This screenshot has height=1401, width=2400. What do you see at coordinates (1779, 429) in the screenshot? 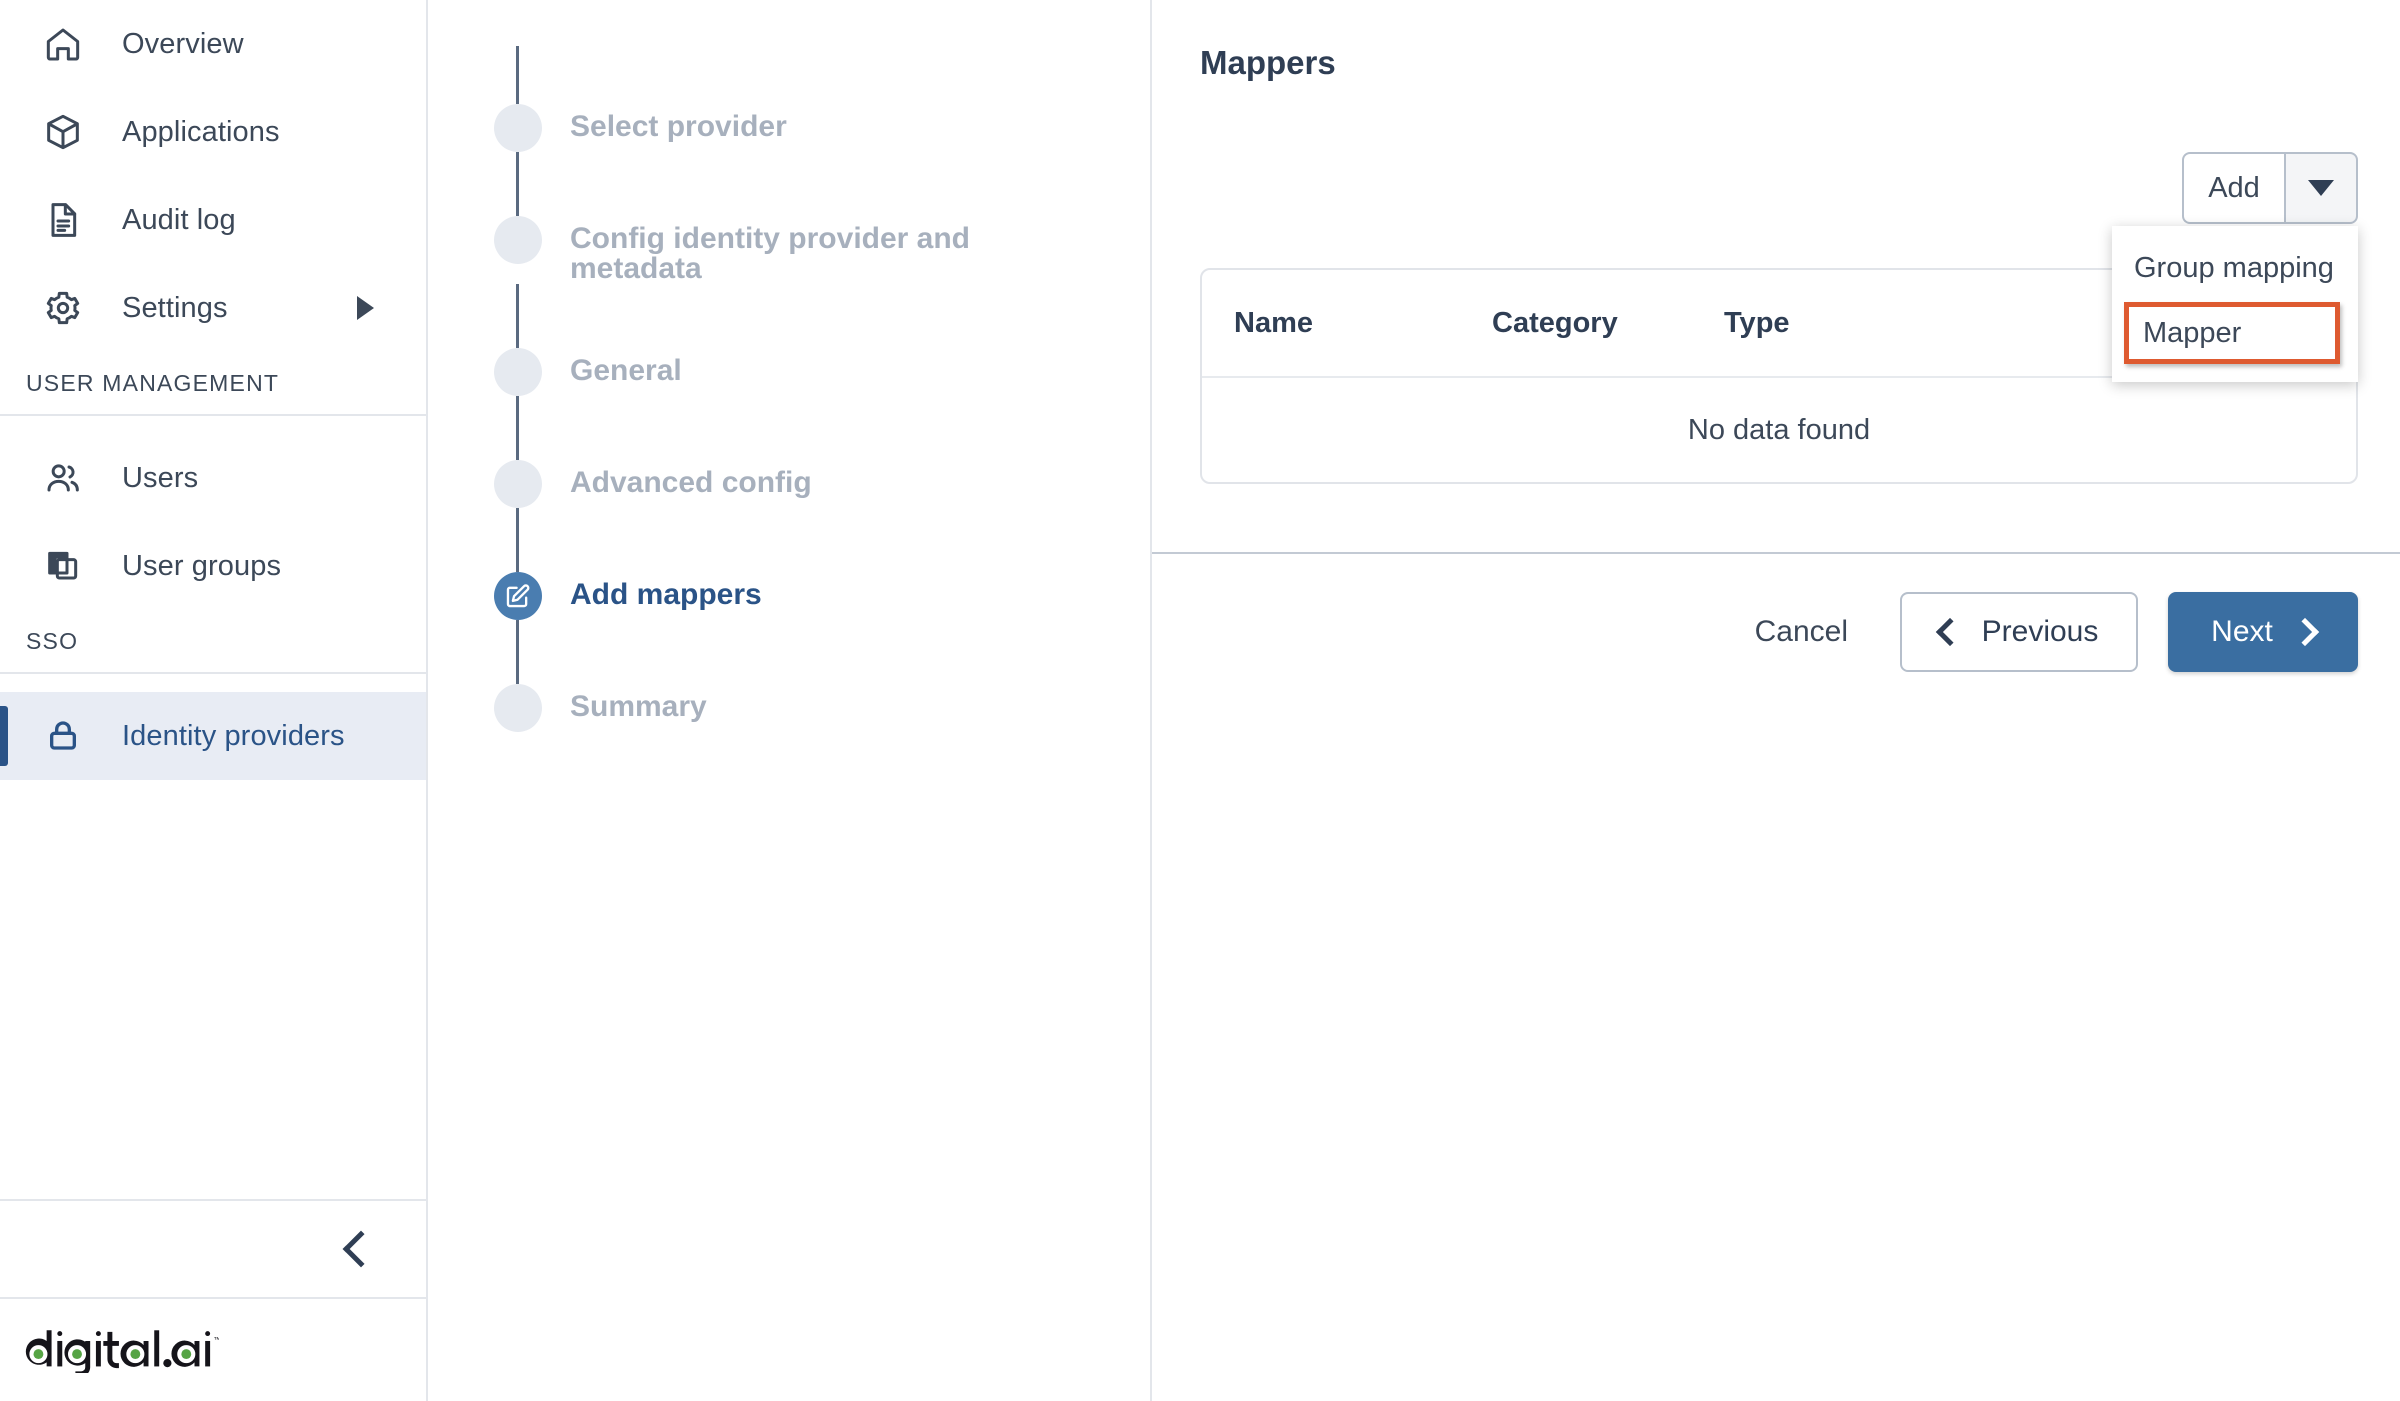
I see `table-empty-message: No data found` at bounding box center [1779, 429].